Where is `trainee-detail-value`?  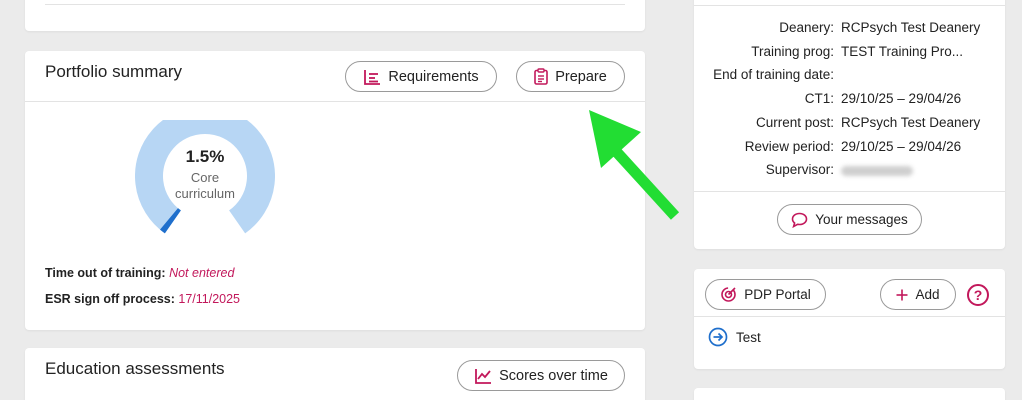 trainee-detail-value is located at coordinates (877, 169).